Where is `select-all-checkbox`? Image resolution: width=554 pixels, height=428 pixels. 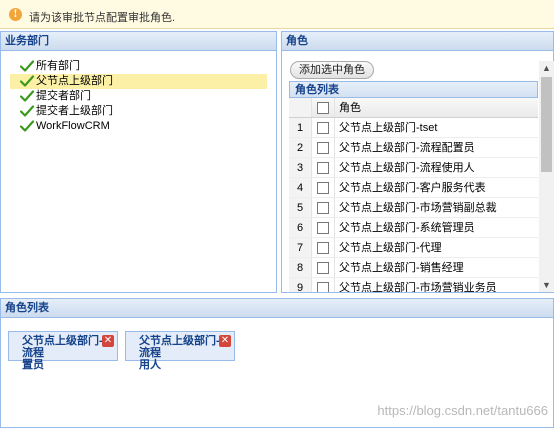 select-all-checkbox is located at coordinates (323, 107).